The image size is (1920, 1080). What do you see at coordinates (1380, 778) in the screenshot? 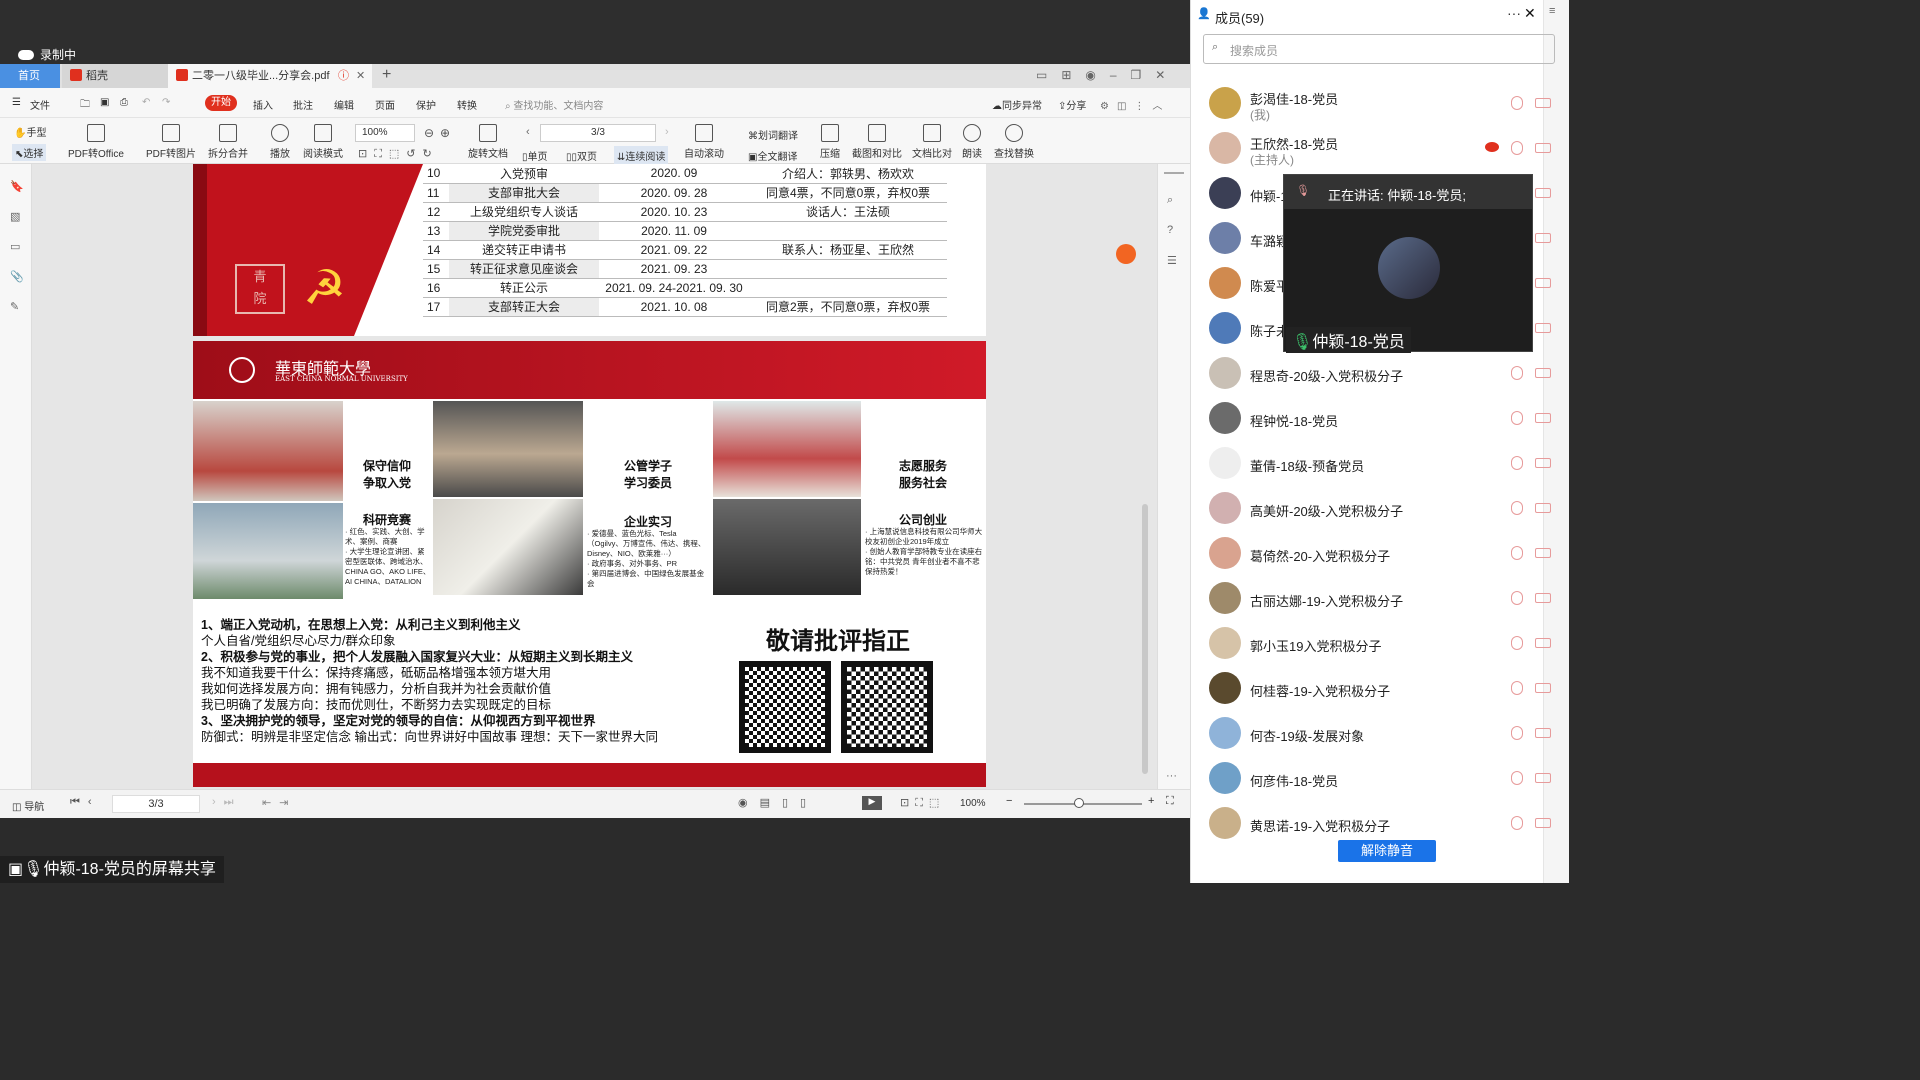
I see `member-item: 何彦伟-18-党员` at bounding box center [1380, 778].